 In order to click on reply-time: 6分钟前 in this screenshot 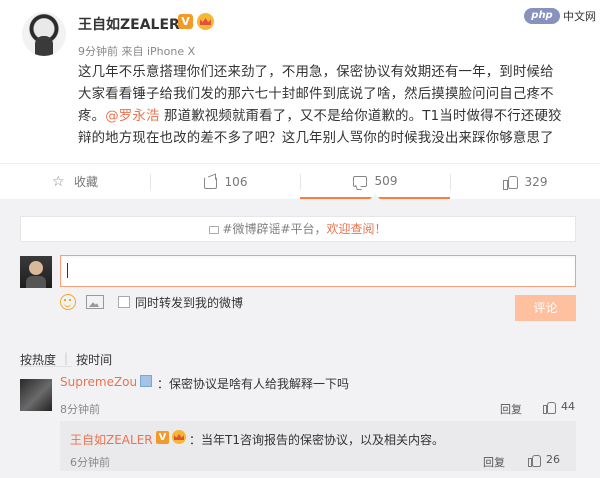, I will do `click(90, 462)`.